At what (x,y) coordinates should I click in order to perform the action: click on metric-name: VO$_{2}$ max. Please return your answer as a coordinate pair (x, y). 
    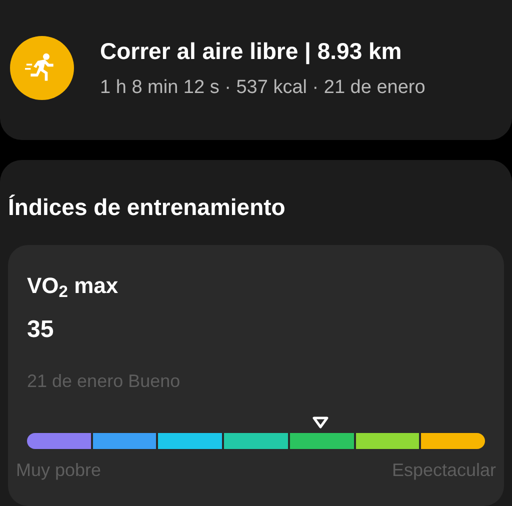
    Looking at the image, I should click on (73, 287).